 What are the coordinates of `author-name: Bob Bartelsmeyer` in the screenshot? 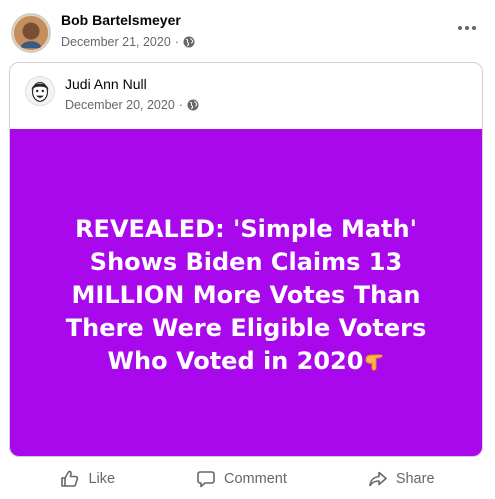 It's located at (121, 20).